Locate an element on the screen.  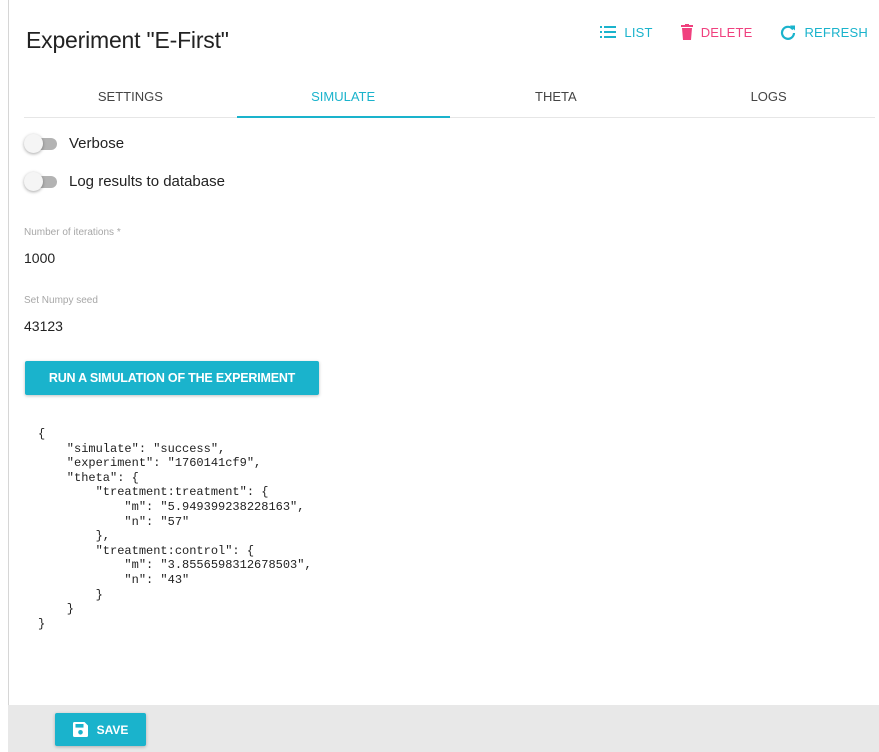
tab-settings: SETTINGS is located at coordinates (130, 99).